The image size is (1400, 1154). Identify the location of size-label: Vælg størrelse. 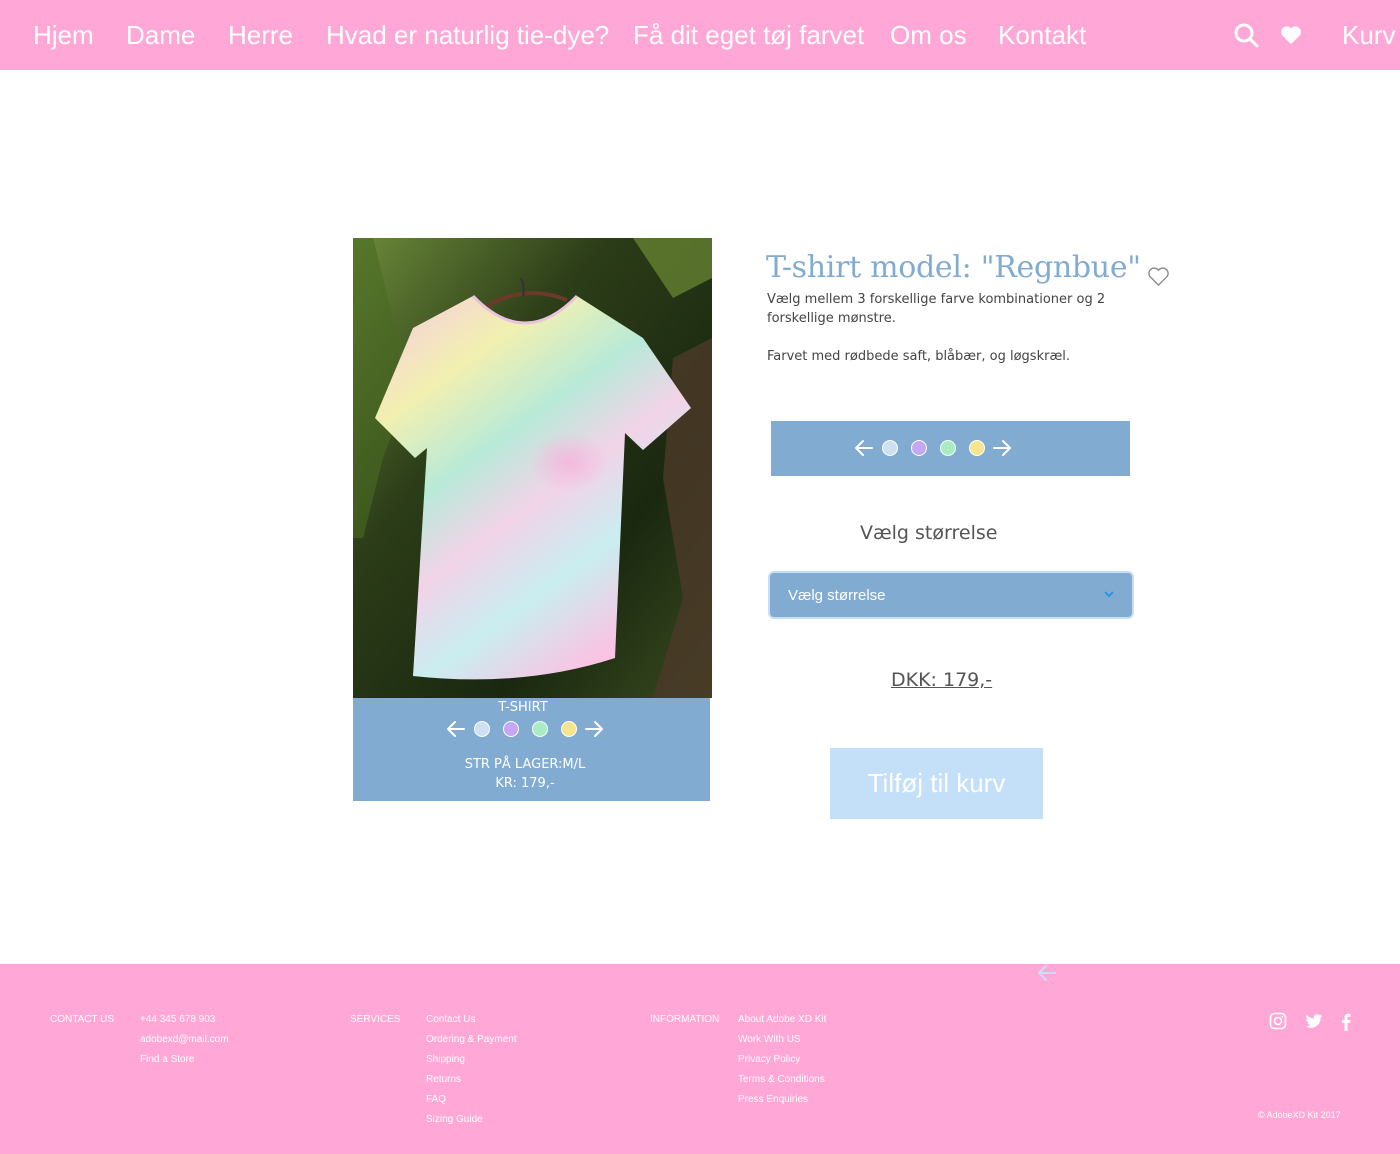
(929, 533).